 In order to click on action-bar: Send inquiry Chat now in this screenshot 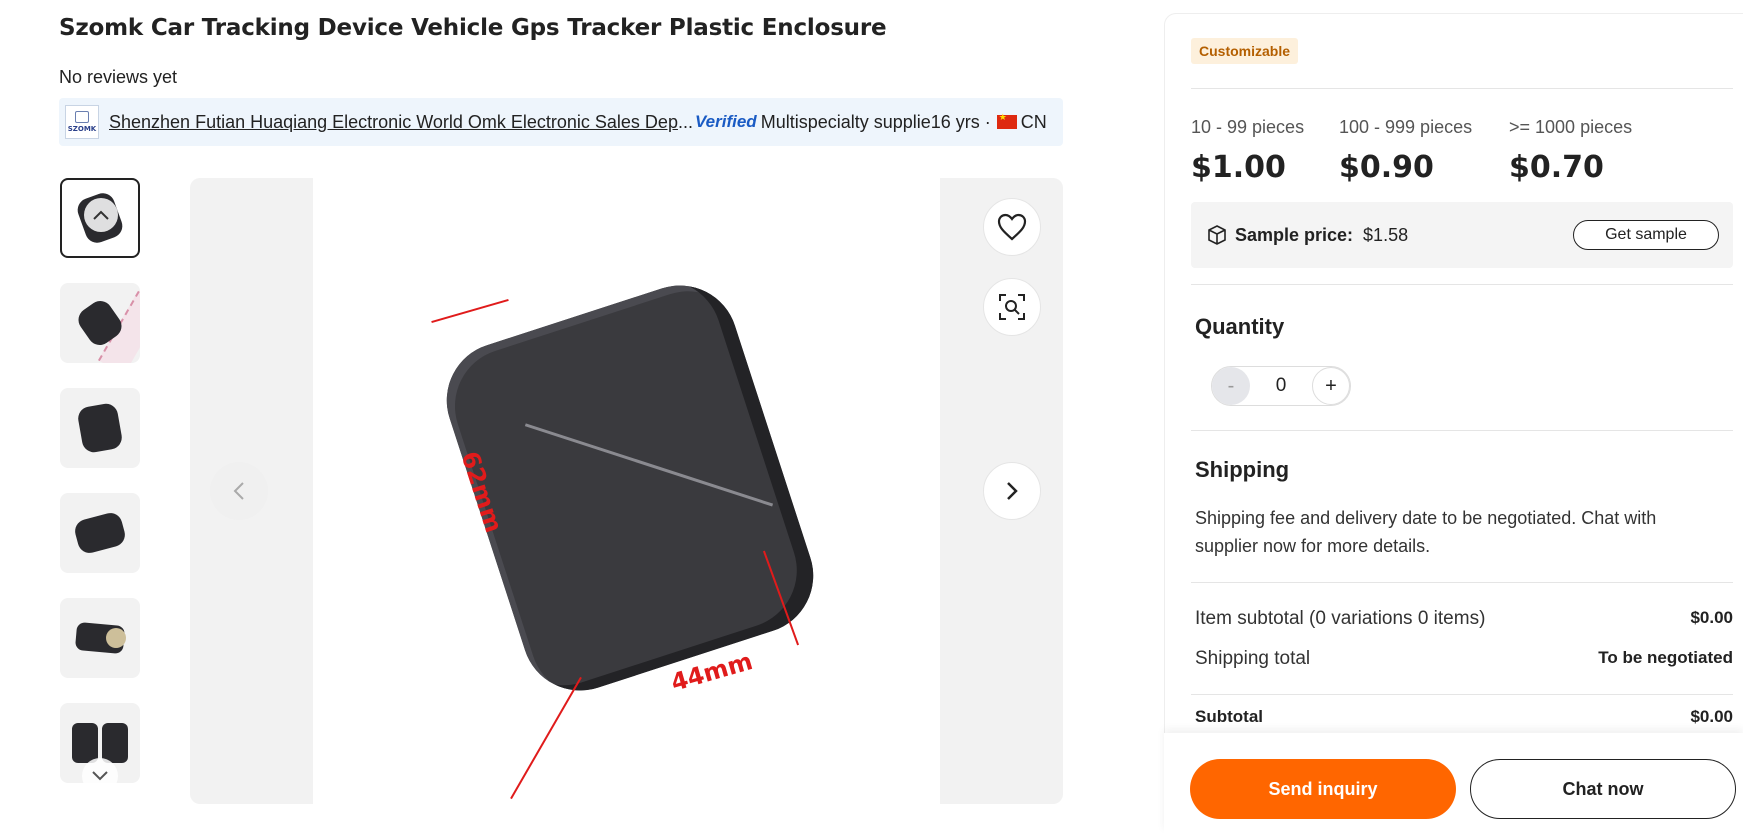, I will do `click(1453, 783)`.